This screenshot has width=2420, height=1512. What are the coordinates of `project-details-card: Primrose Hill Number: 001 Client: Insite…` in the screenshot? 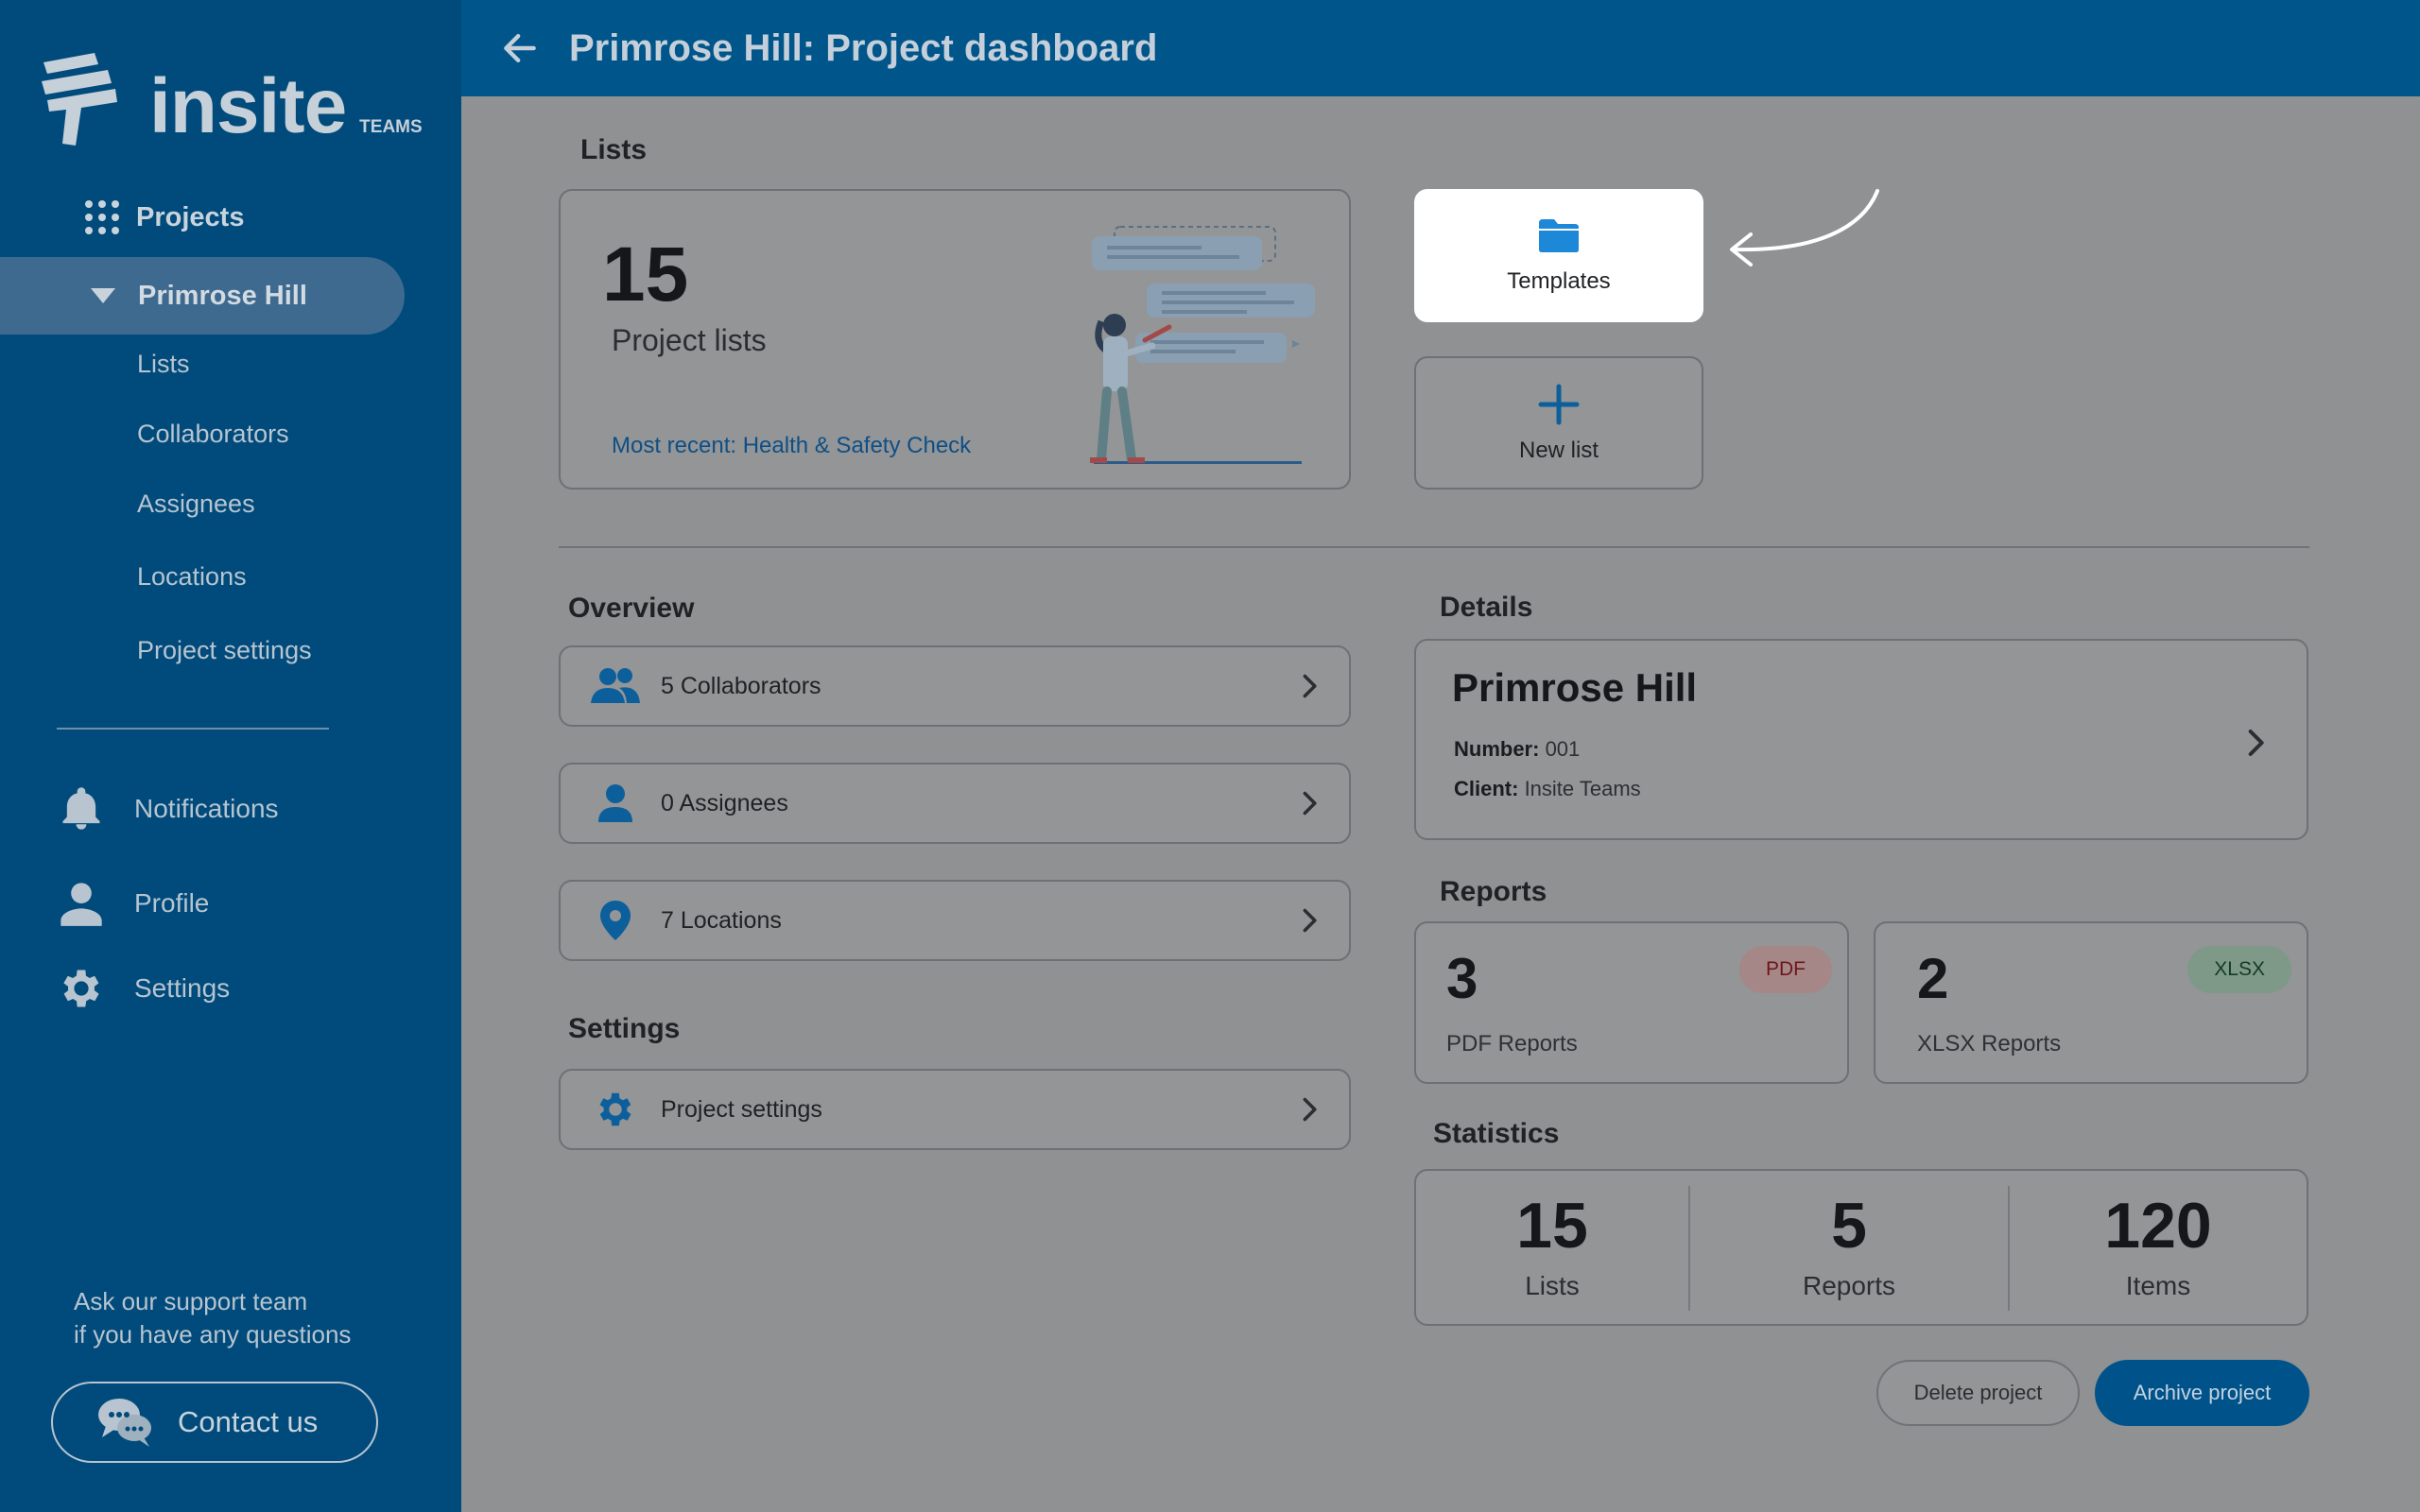 It's located at (1861, 739).